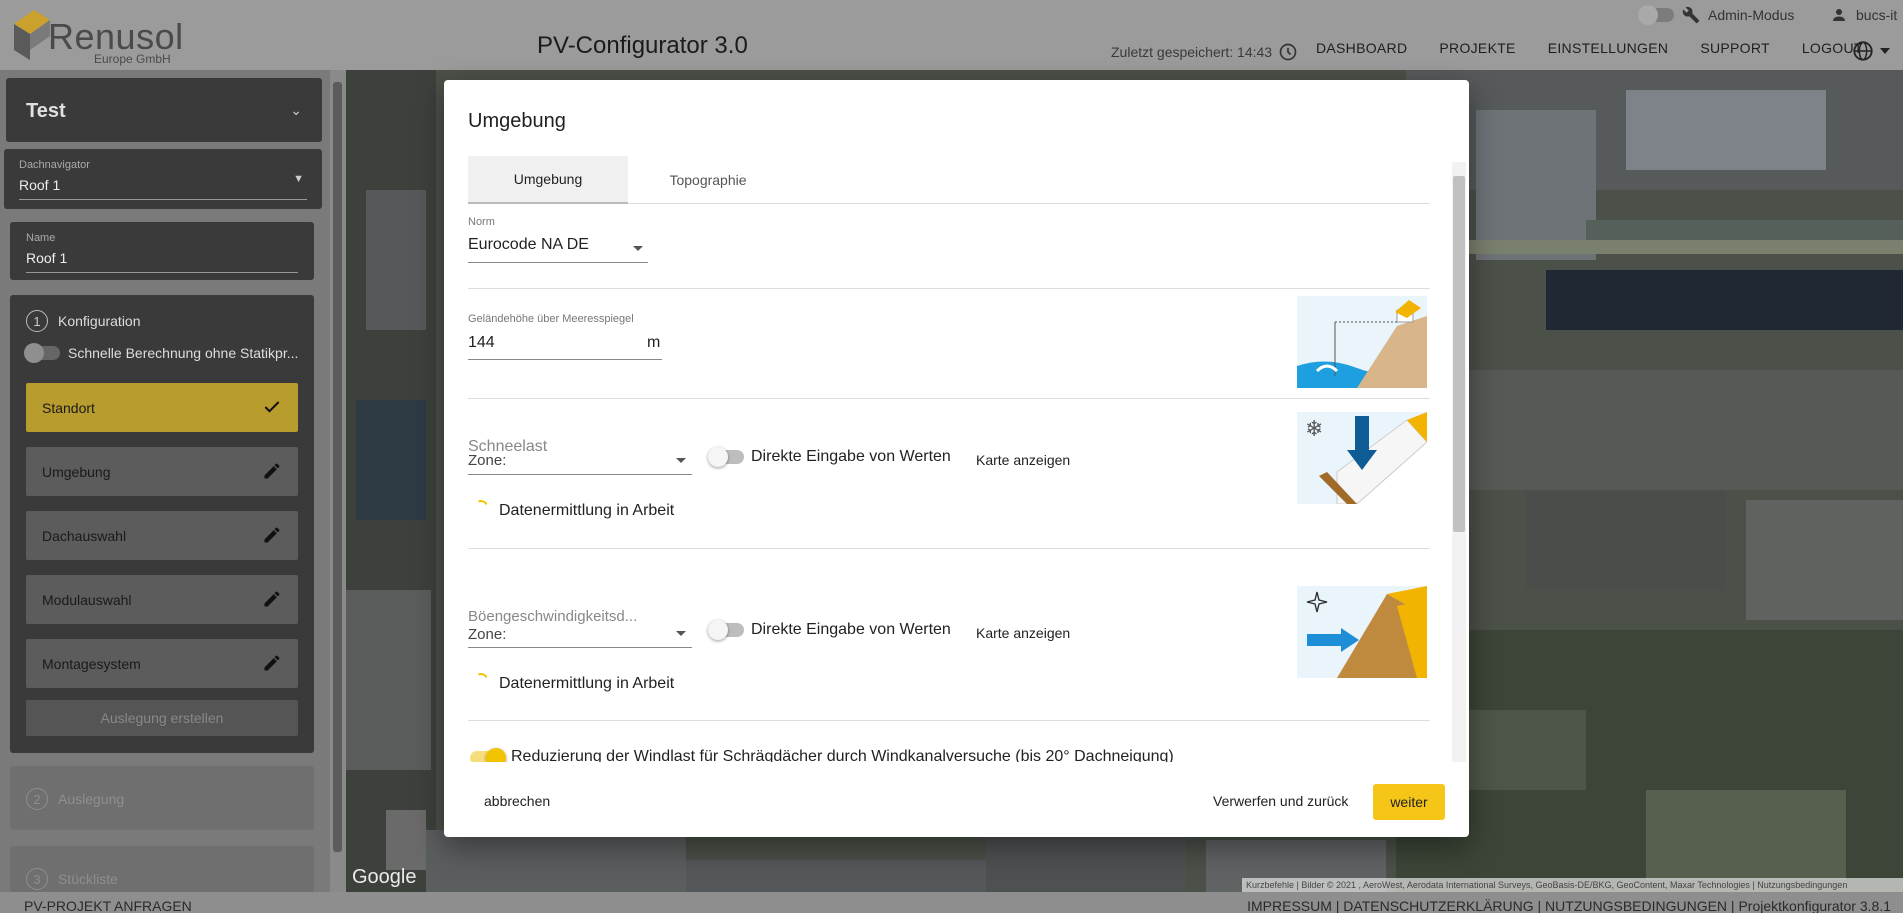 Image resolution: width=1903 pixels, height=913 pixels. What do you see at coordinates (337, 467) in the screenshot?
I see `sidebar-scroll-thumb` at bounding box center [337, 467].